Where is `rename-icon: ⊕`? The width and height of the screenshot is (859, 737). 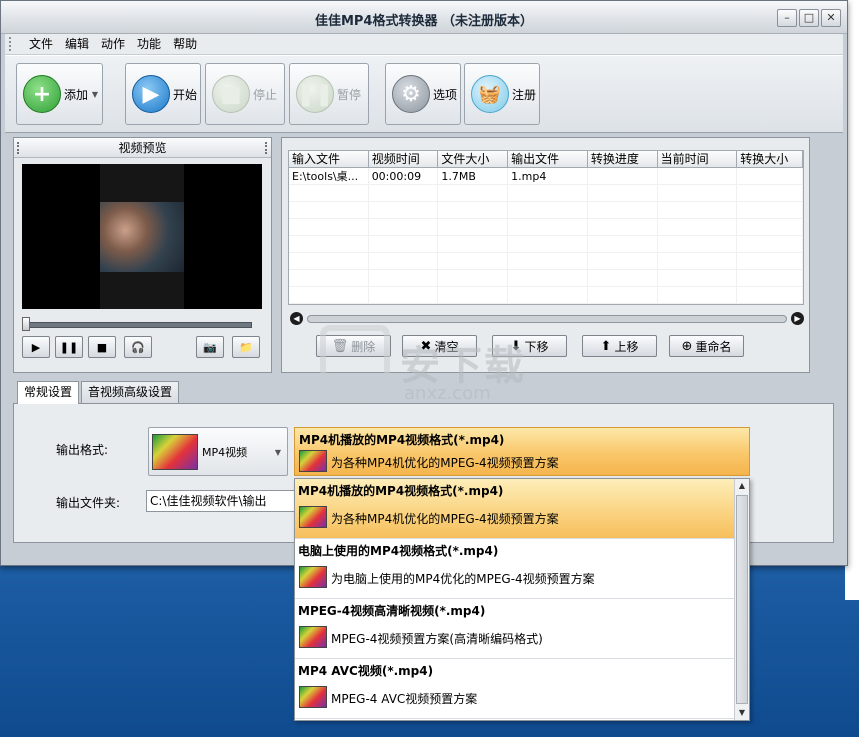 rename-icon: ⊕ is located at coordinates (687, 346).